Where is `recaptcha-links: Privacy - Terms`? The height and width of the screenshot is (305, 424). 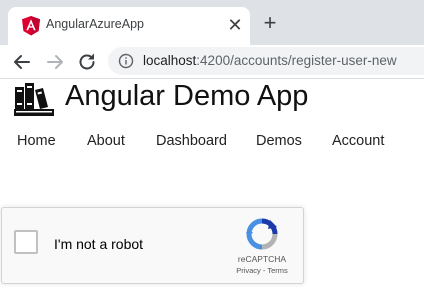
recaptcha-links: Privacy - Terms is located at coordinates (262, 270).